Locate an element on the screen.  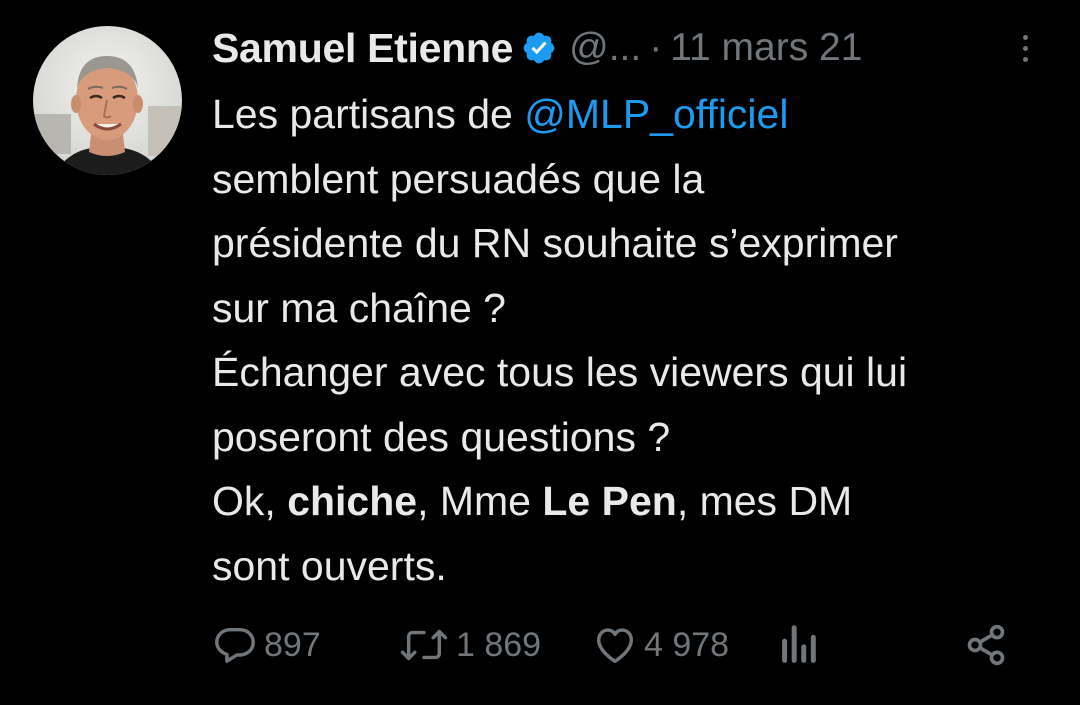
tweet-line-6: poseront des questions ? is located at coordinates (441, 436).